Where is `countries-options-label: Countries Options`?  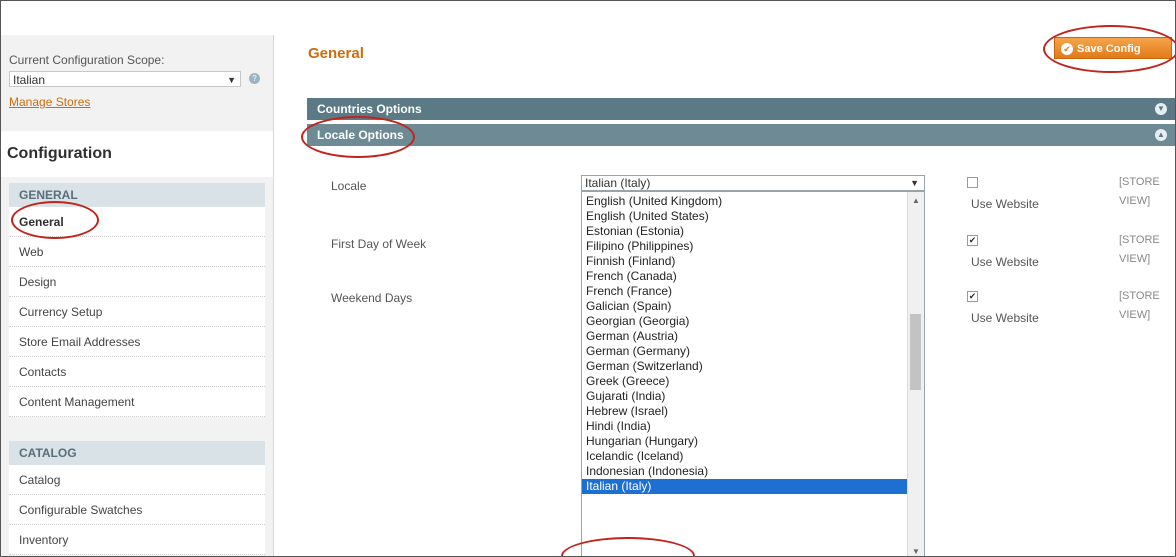
countries-options-label: Countries Options is located at coordinates (369, 109).